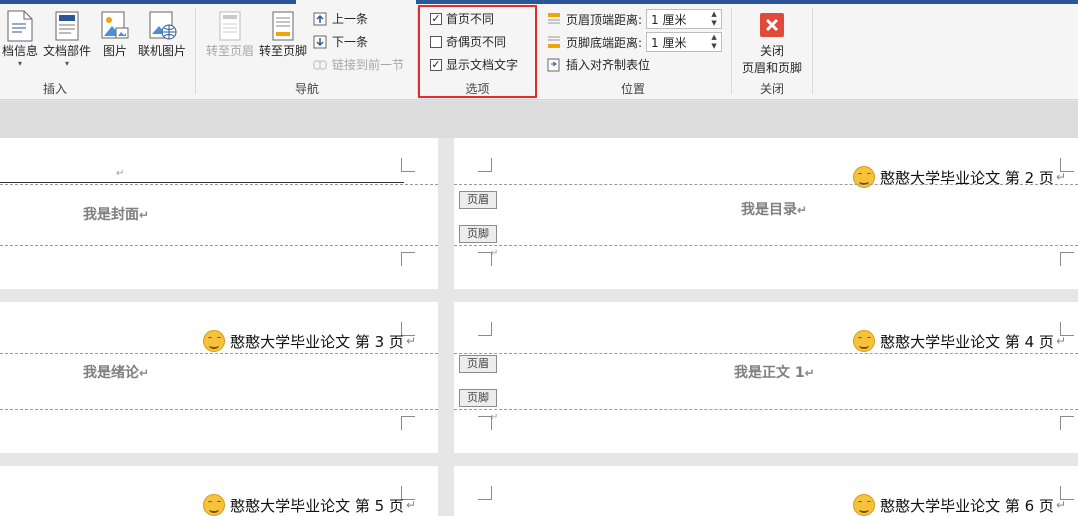 This screenshot has height=516, width=1078. I want to click on header-top-distance-value: 1 厘米, so click(669, 19).